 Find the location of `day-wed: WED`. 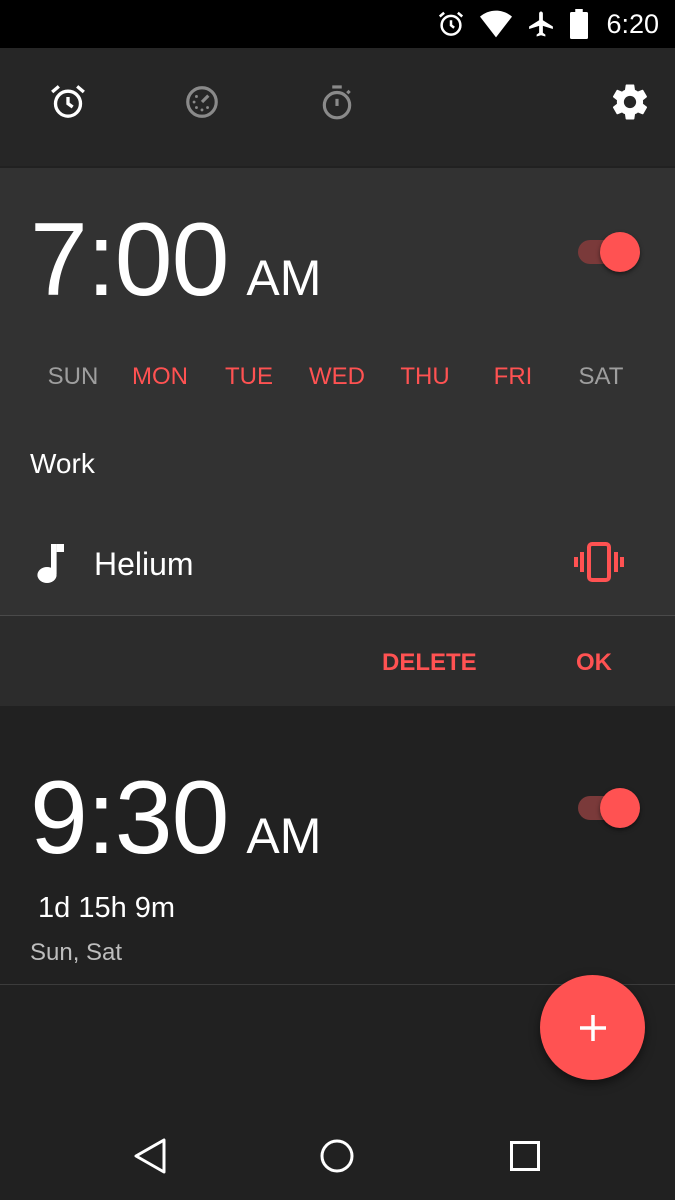

day-wed: WED is located at coordinates (337, 377).